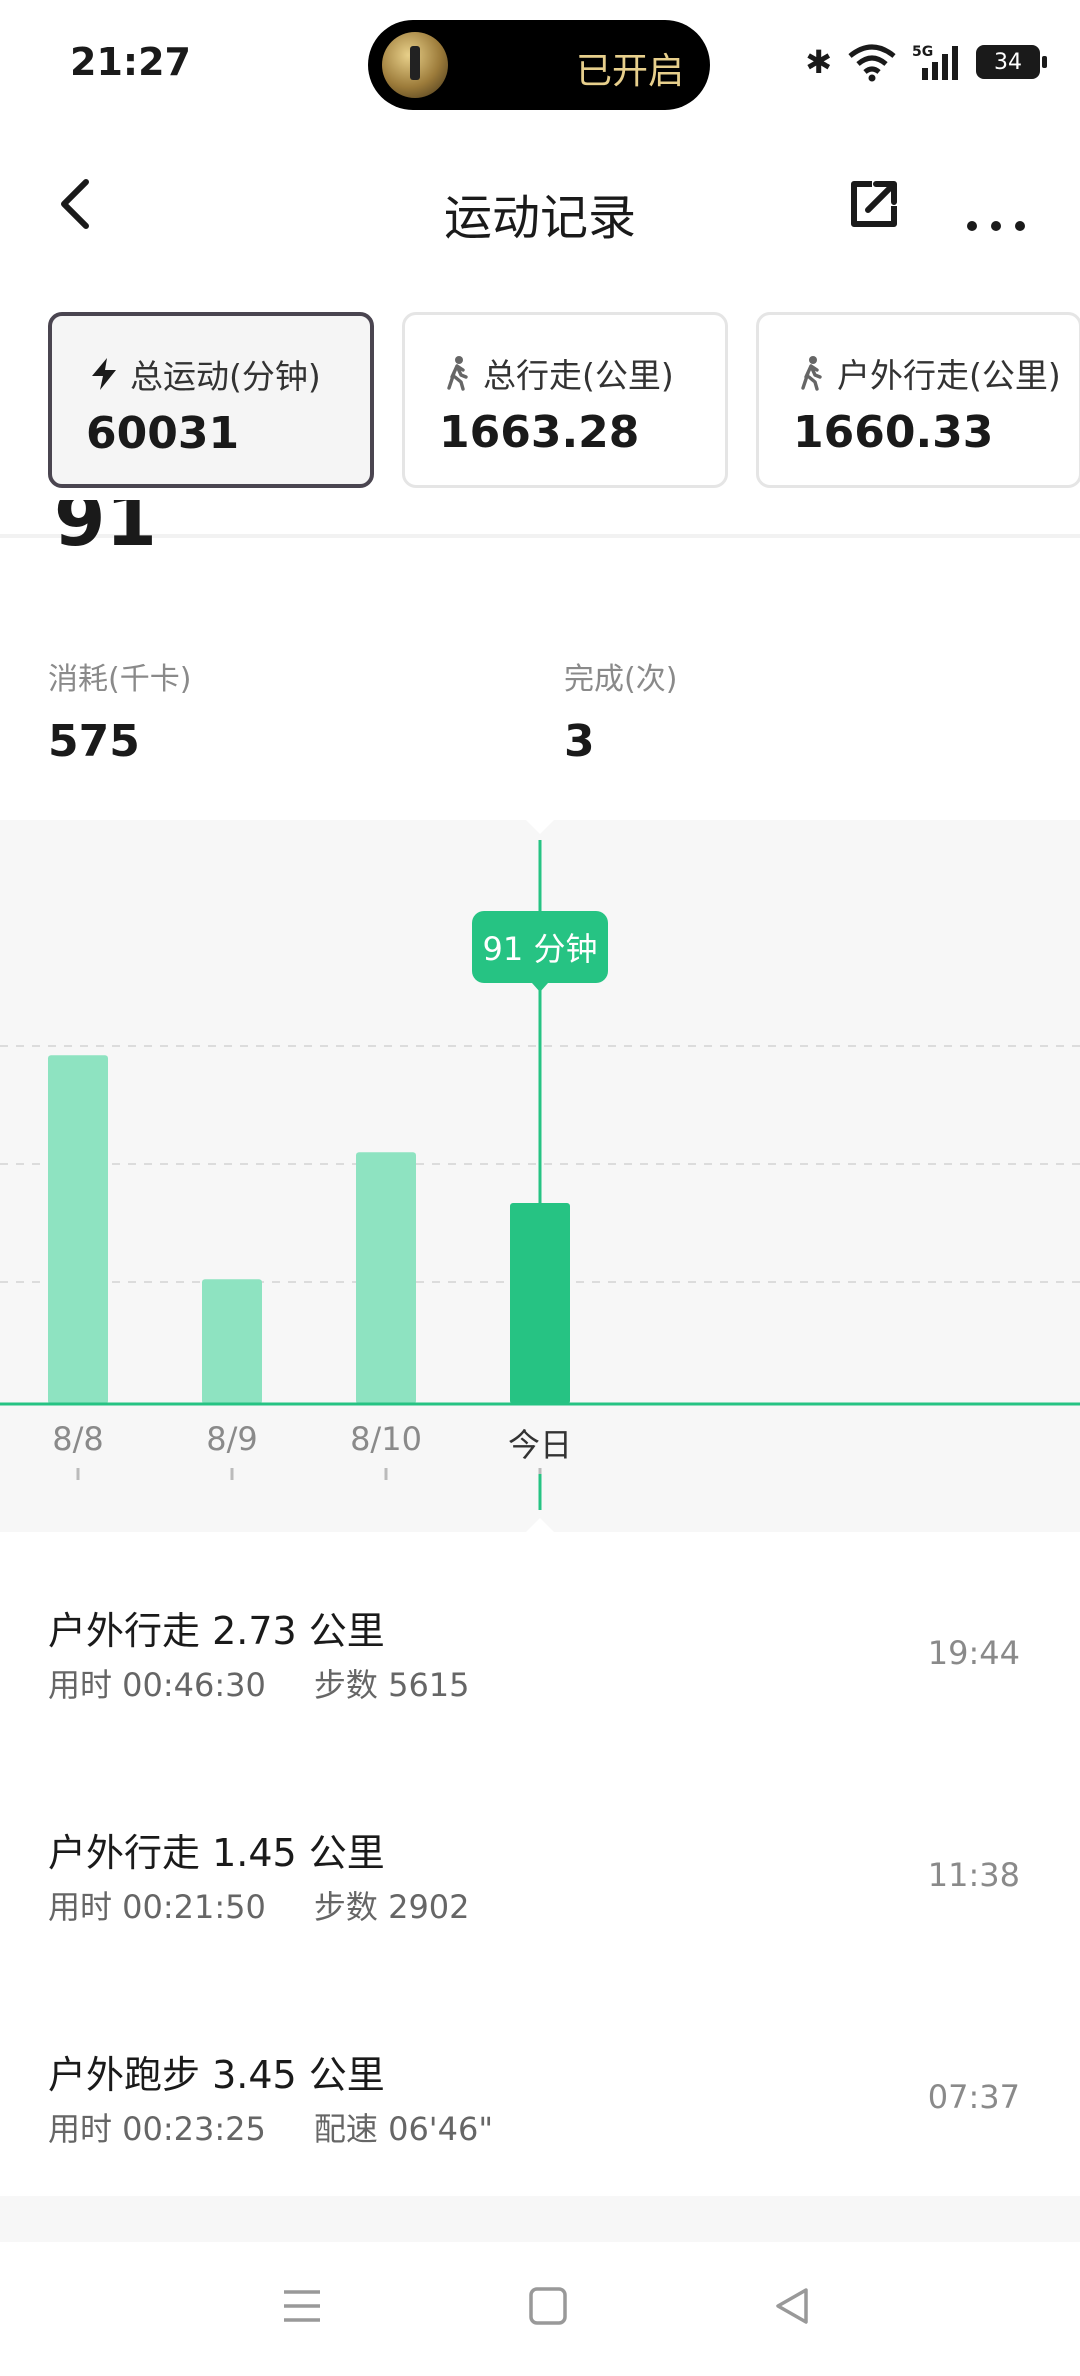  Describe the element at coordinates (540, 947) in the screenshot. I see `chart-tooltip: 91 分钟` at that location.